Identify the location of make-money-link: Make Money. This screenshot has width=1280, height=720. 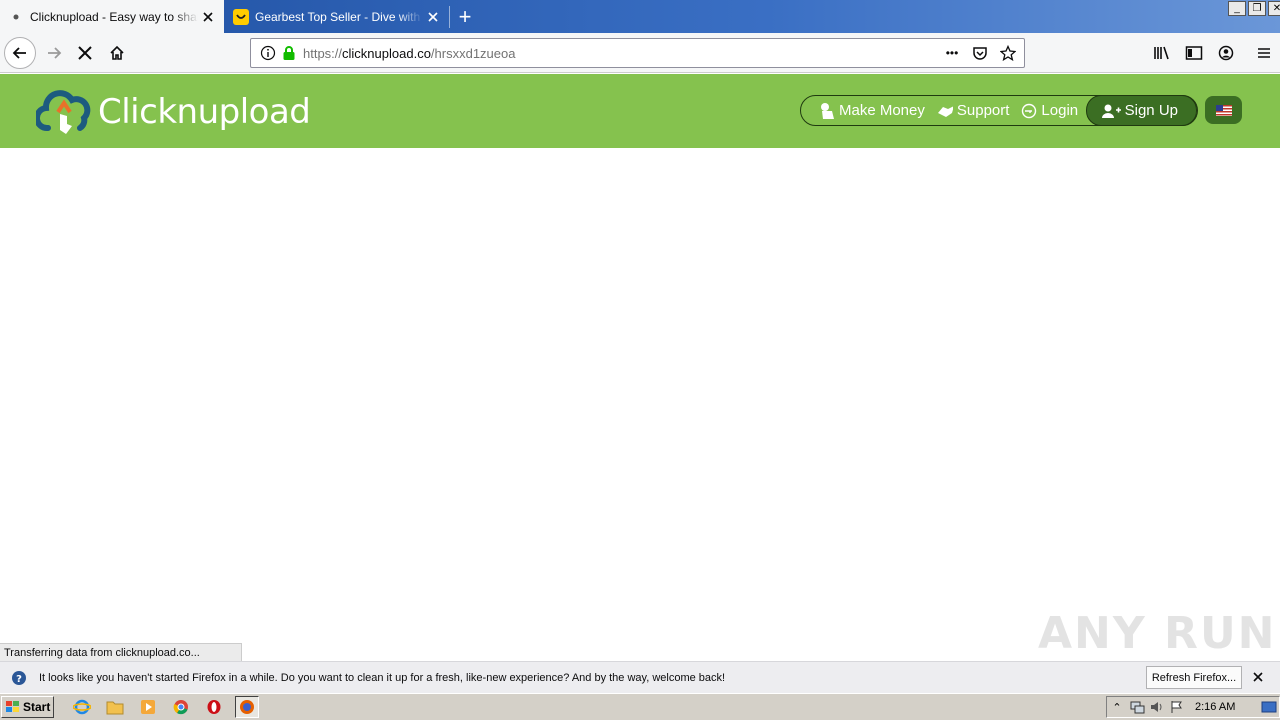
(866, 110).